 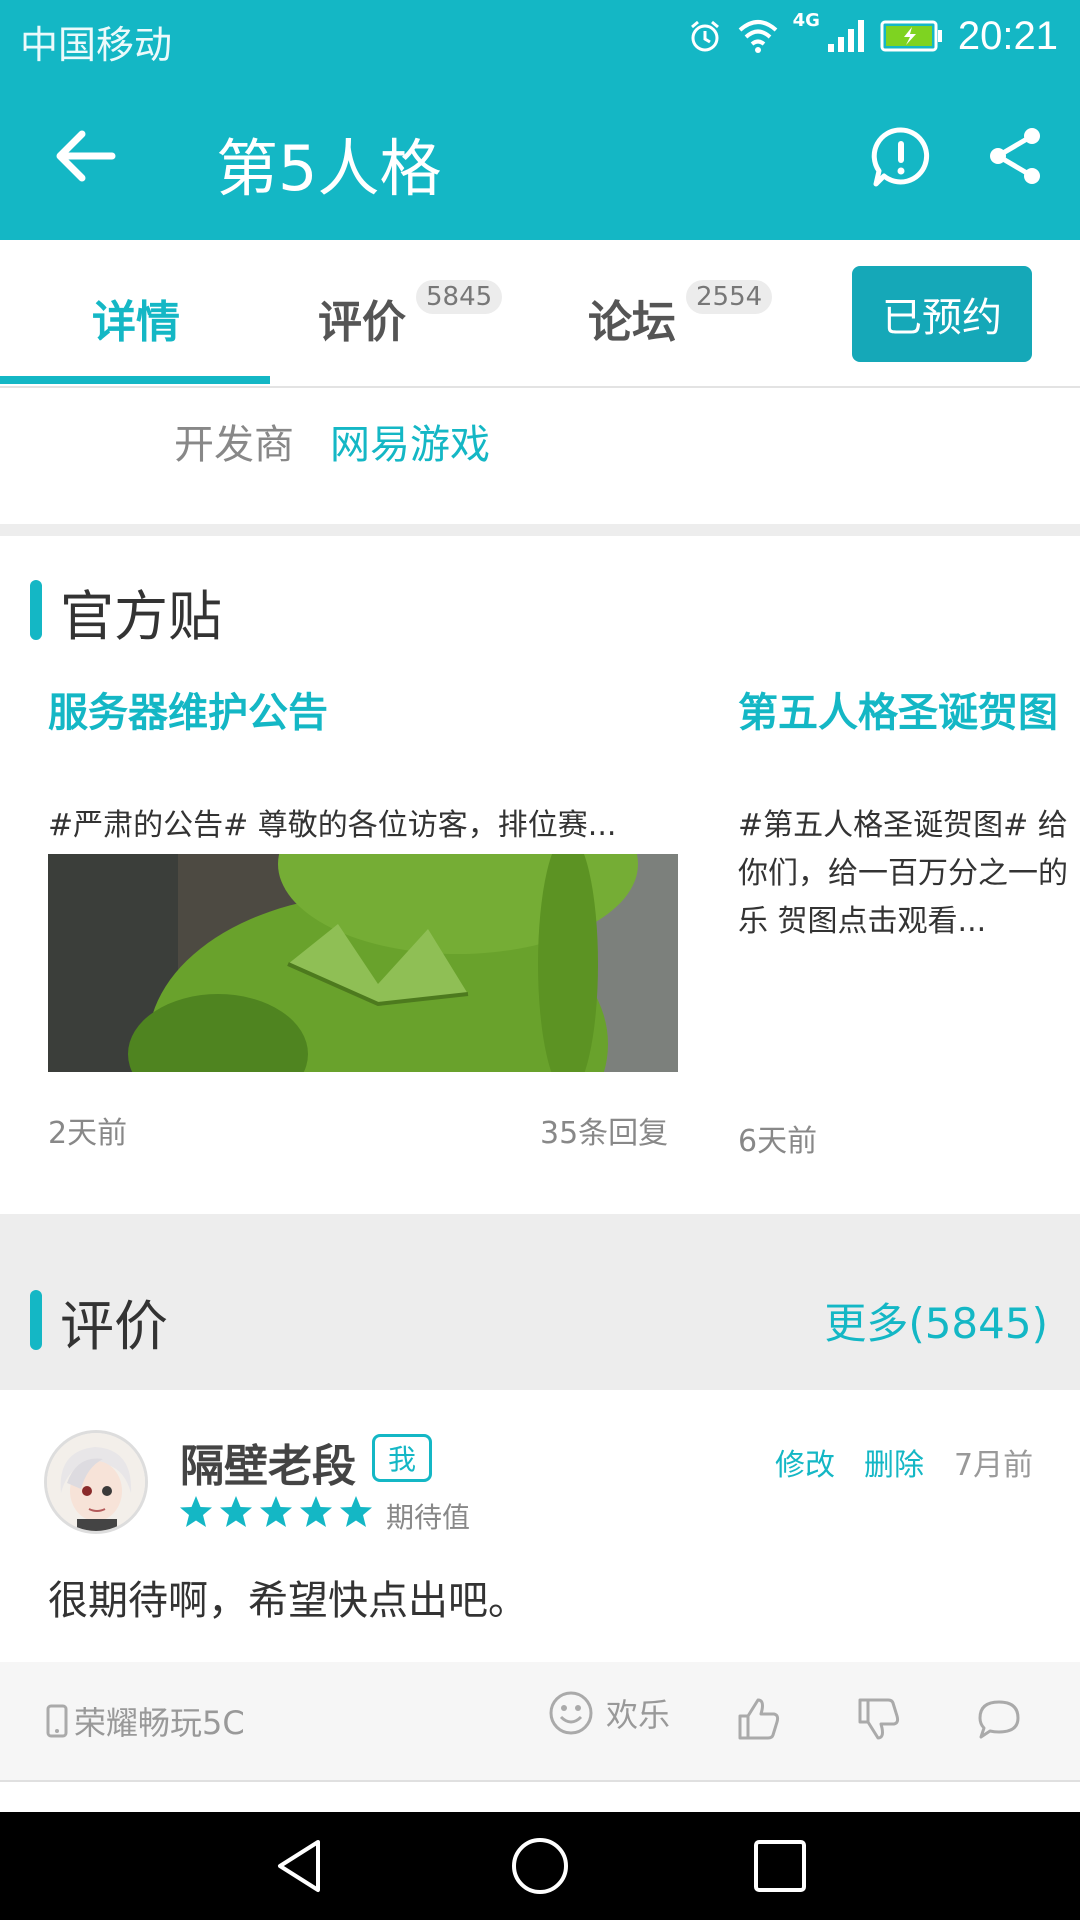 I want to click on post-image, so click(x=363, y=963).